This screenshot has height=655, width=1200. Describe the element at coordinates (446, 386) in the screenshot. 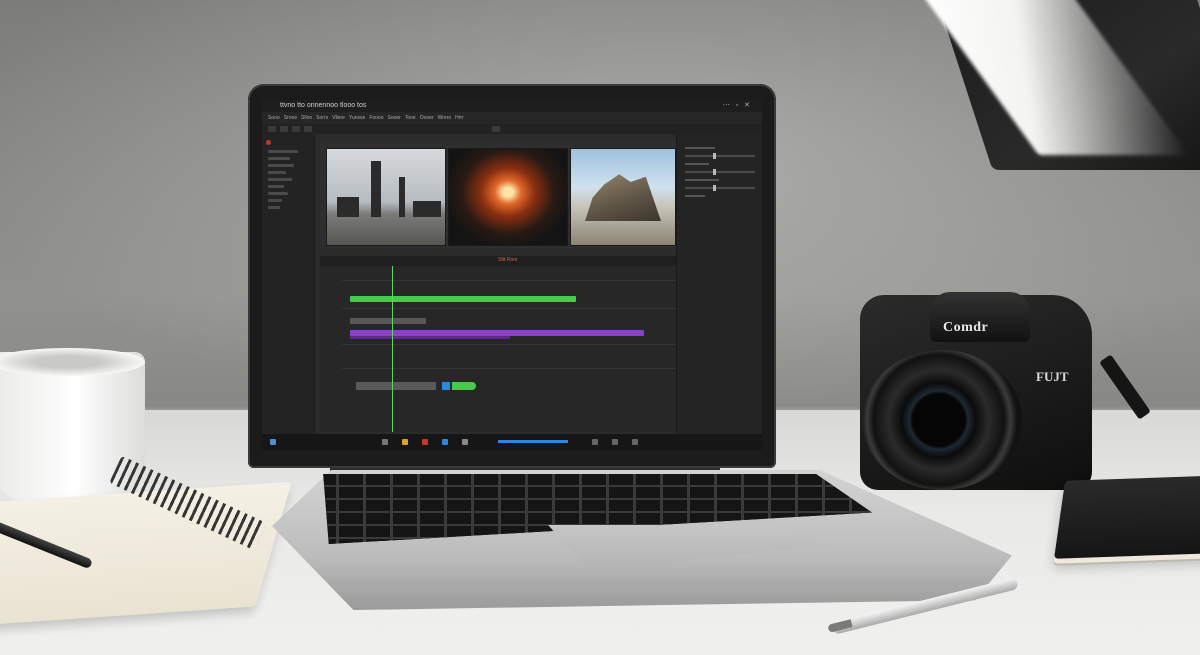

I see `clip-marker-icon` at that location.